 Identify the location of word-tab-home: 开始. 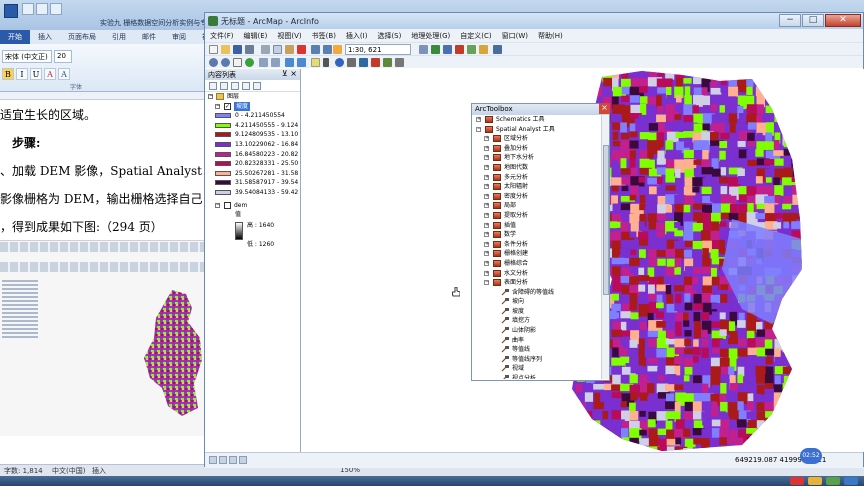
(15, 37).